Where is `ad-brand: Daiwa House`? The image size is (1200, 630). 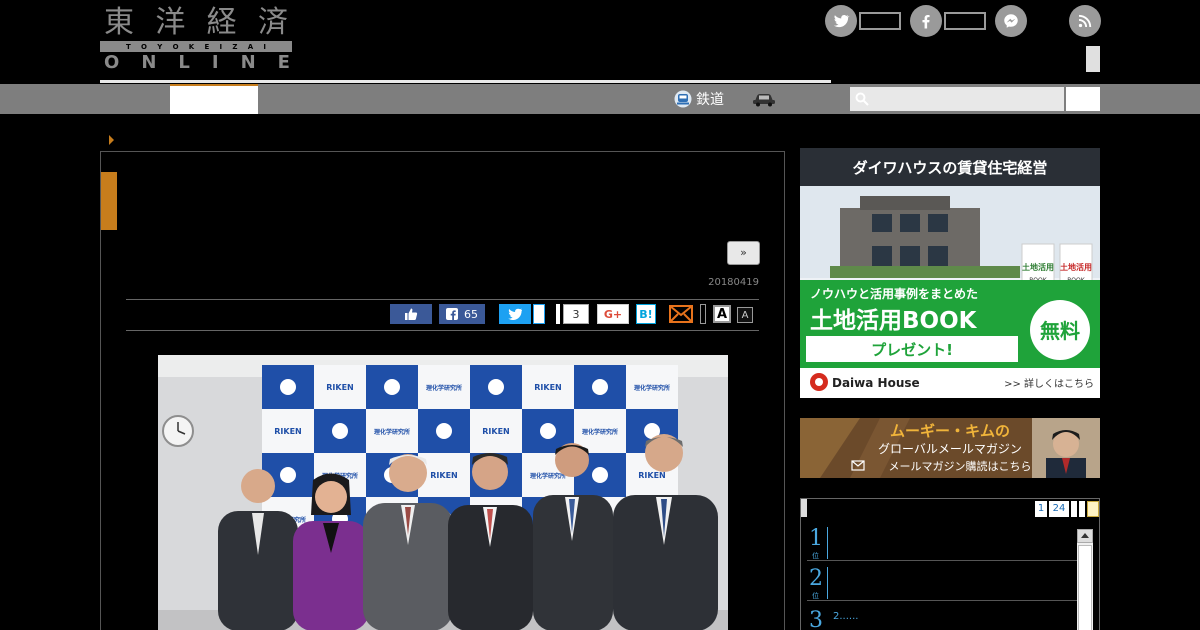 ad-brand: Daiwa House is located at coordinates (876, 383).